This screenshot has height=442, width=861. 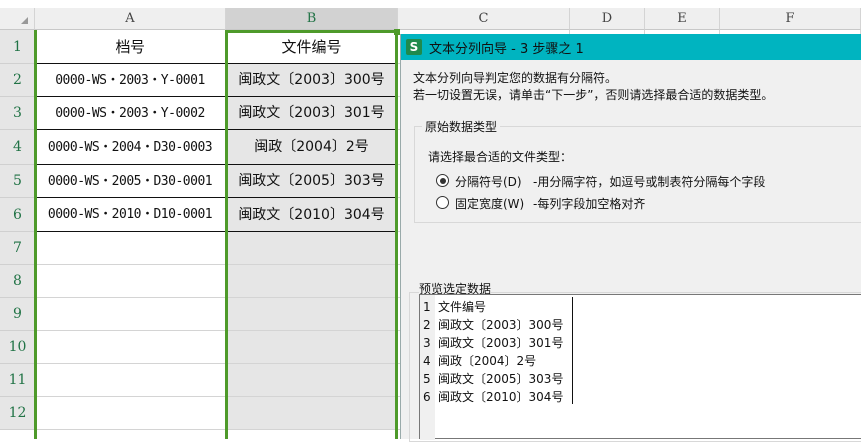 What do you see at coordinates (427, 325) in the screenshot?
I see `preview-row-number: 2` at bounding box center [427, 325].